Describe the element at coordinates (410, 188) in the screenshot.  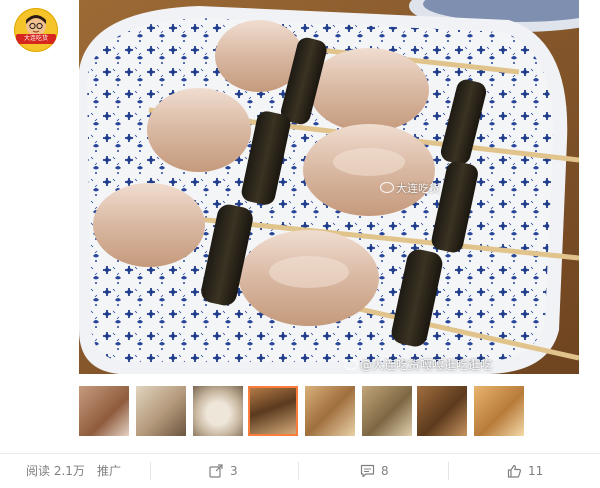
I see `photo-watermark: 大连吃货` at that location.